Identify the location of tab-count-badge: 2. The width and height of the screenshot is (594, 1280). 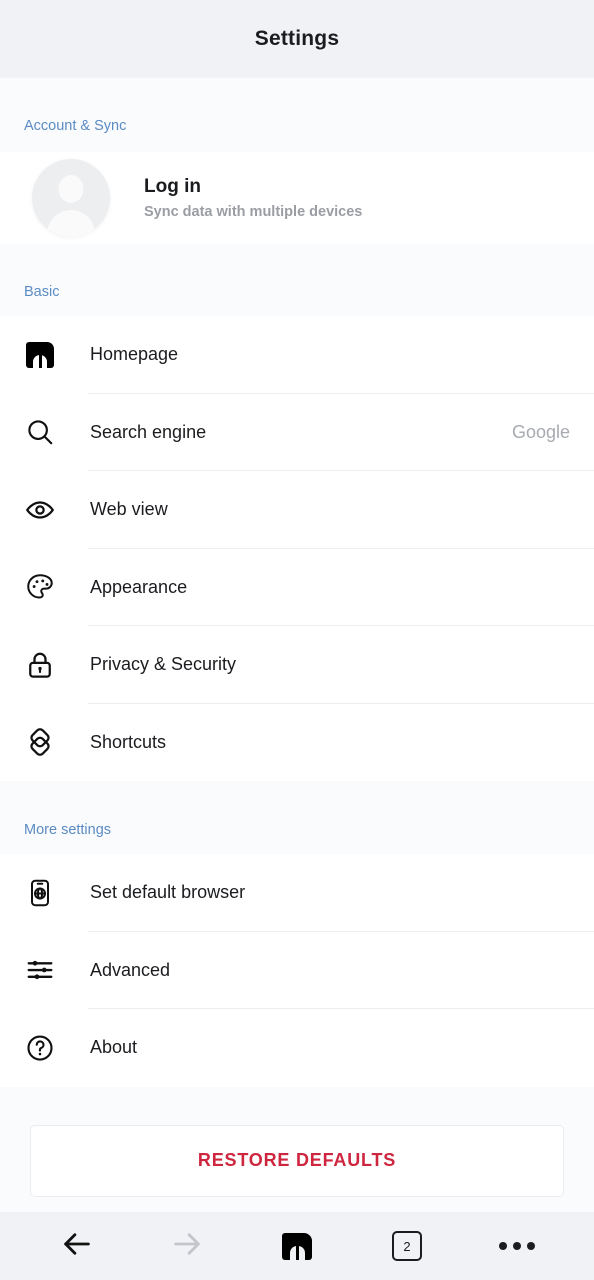
(407, 1246).